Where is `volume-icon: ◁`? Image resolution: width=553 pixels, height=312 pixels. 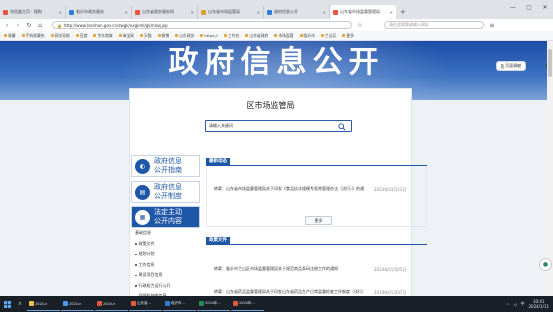
volume-icon: ◁ is located at coordinates (514, 304).